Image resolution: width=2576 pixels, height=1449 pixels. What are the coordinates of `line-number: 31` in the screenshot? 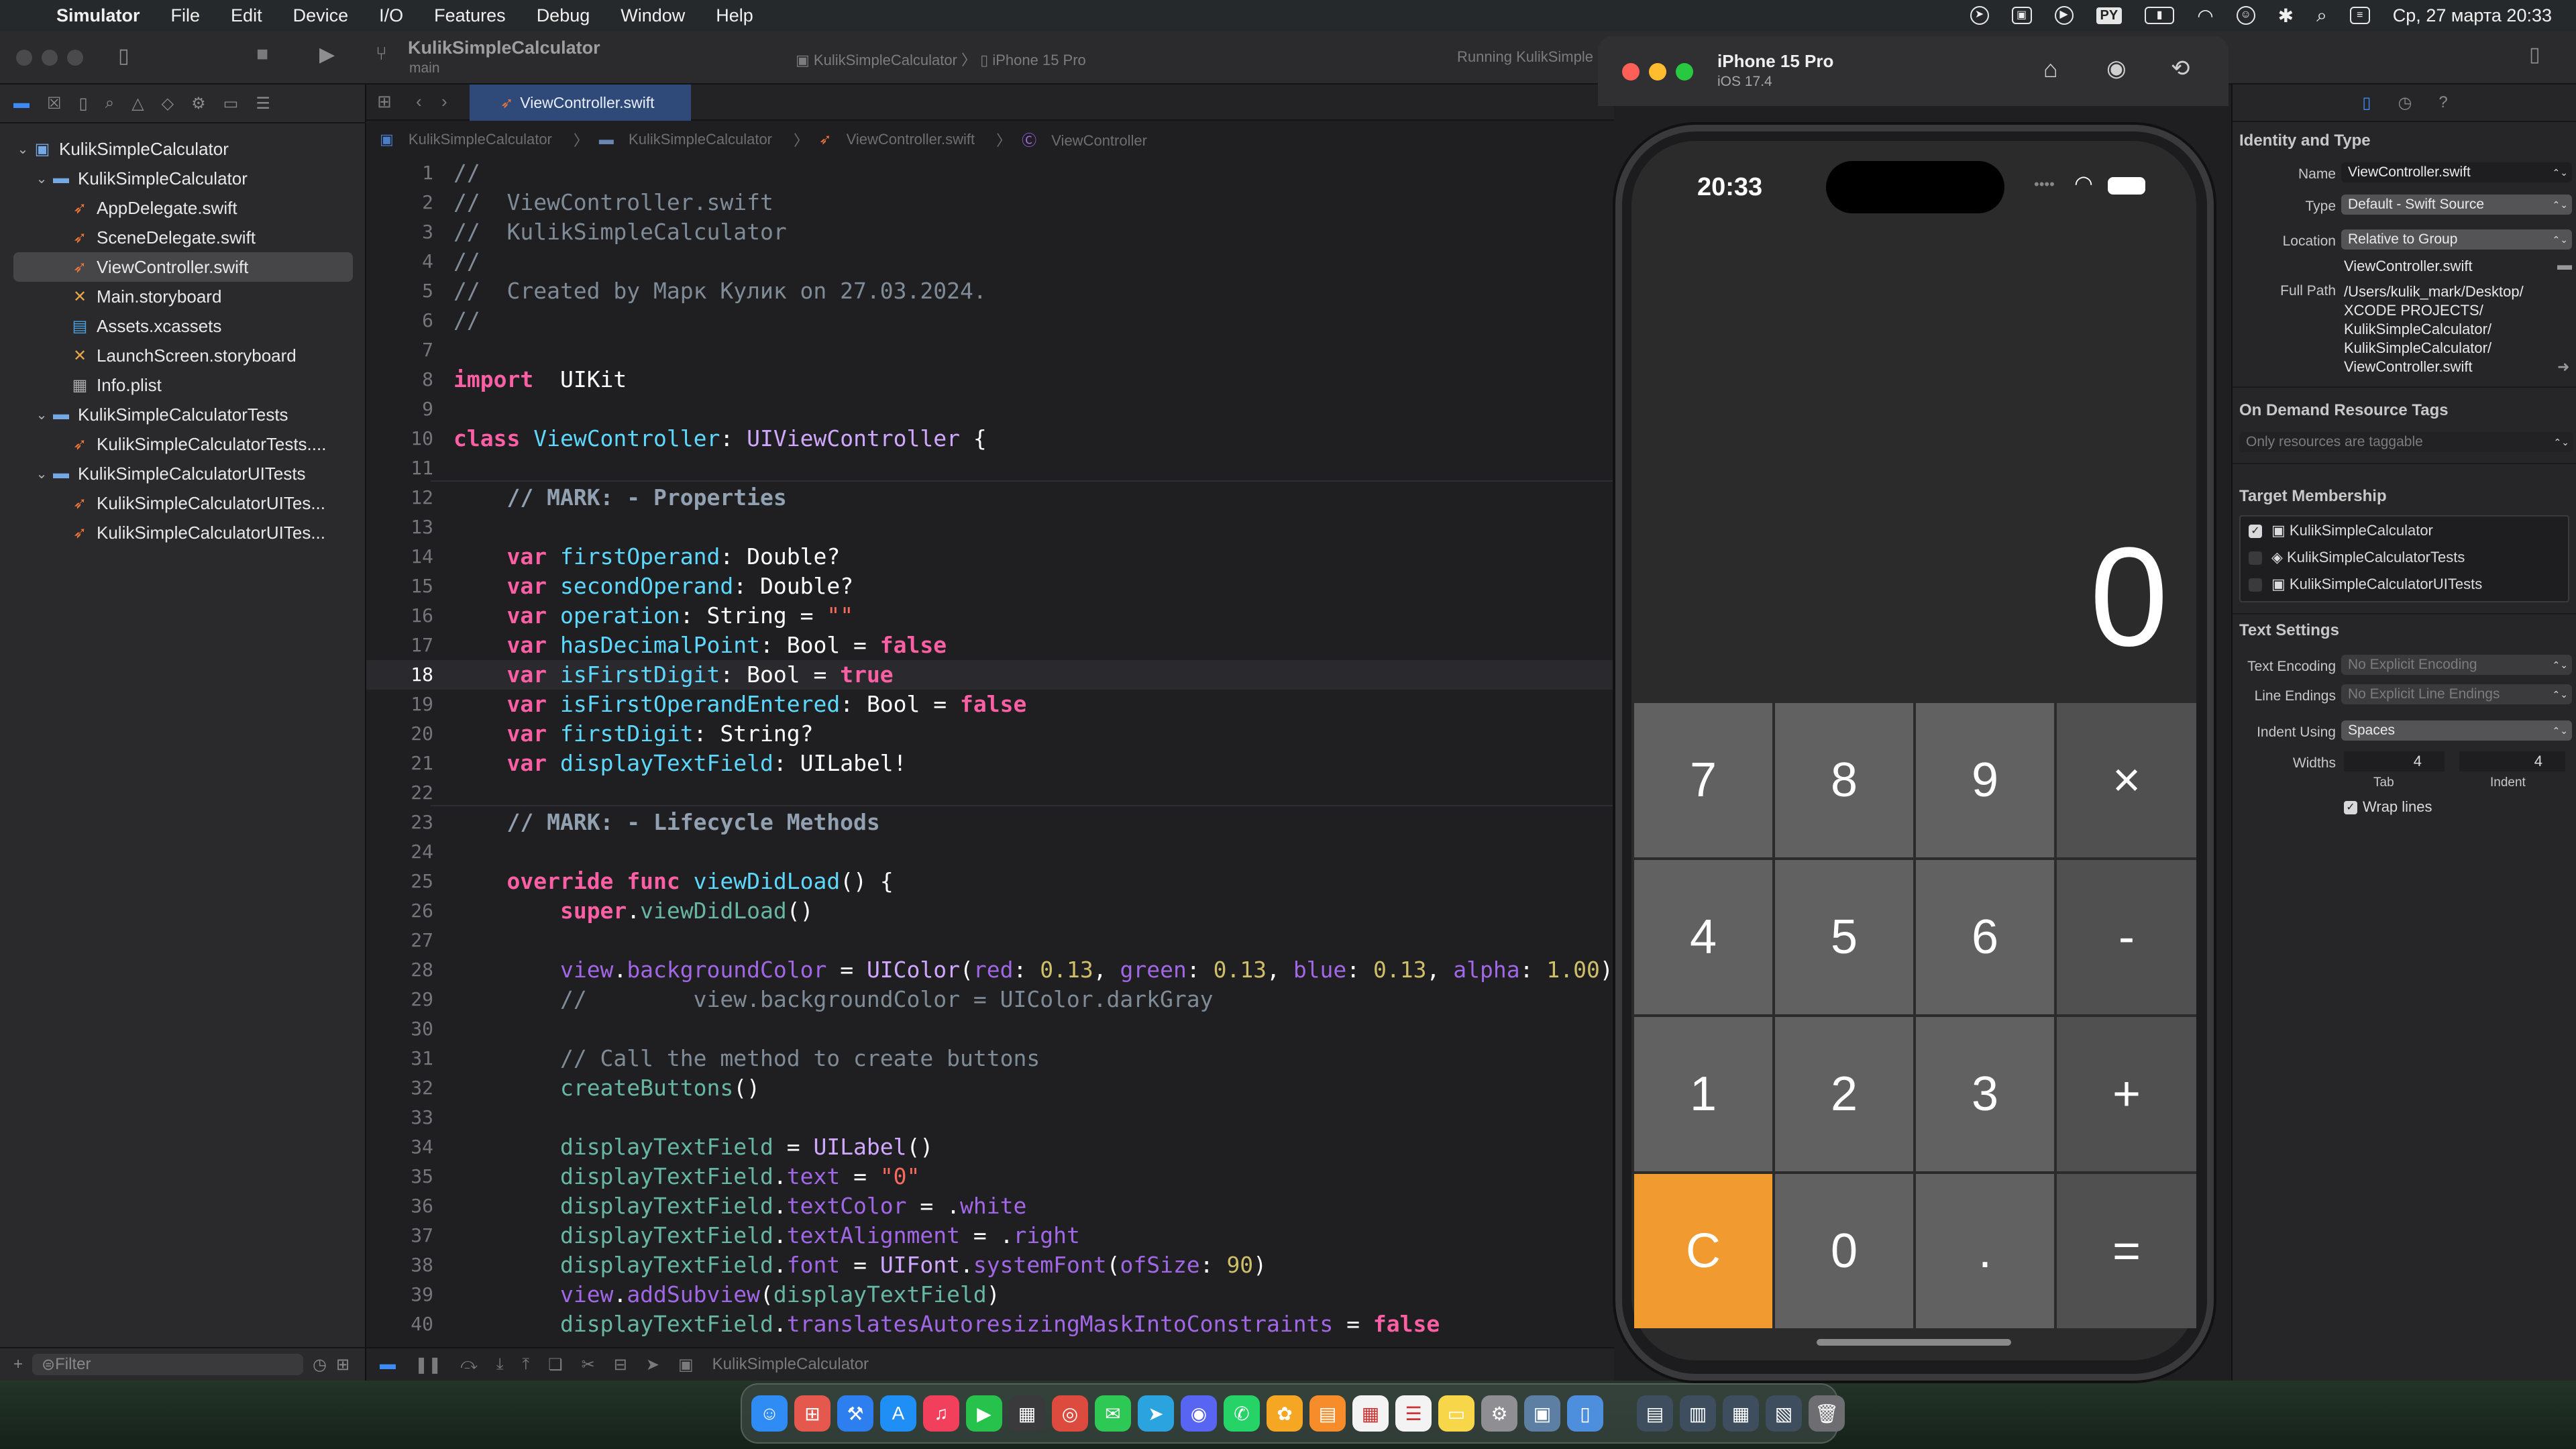 It's located at (399, 1058).